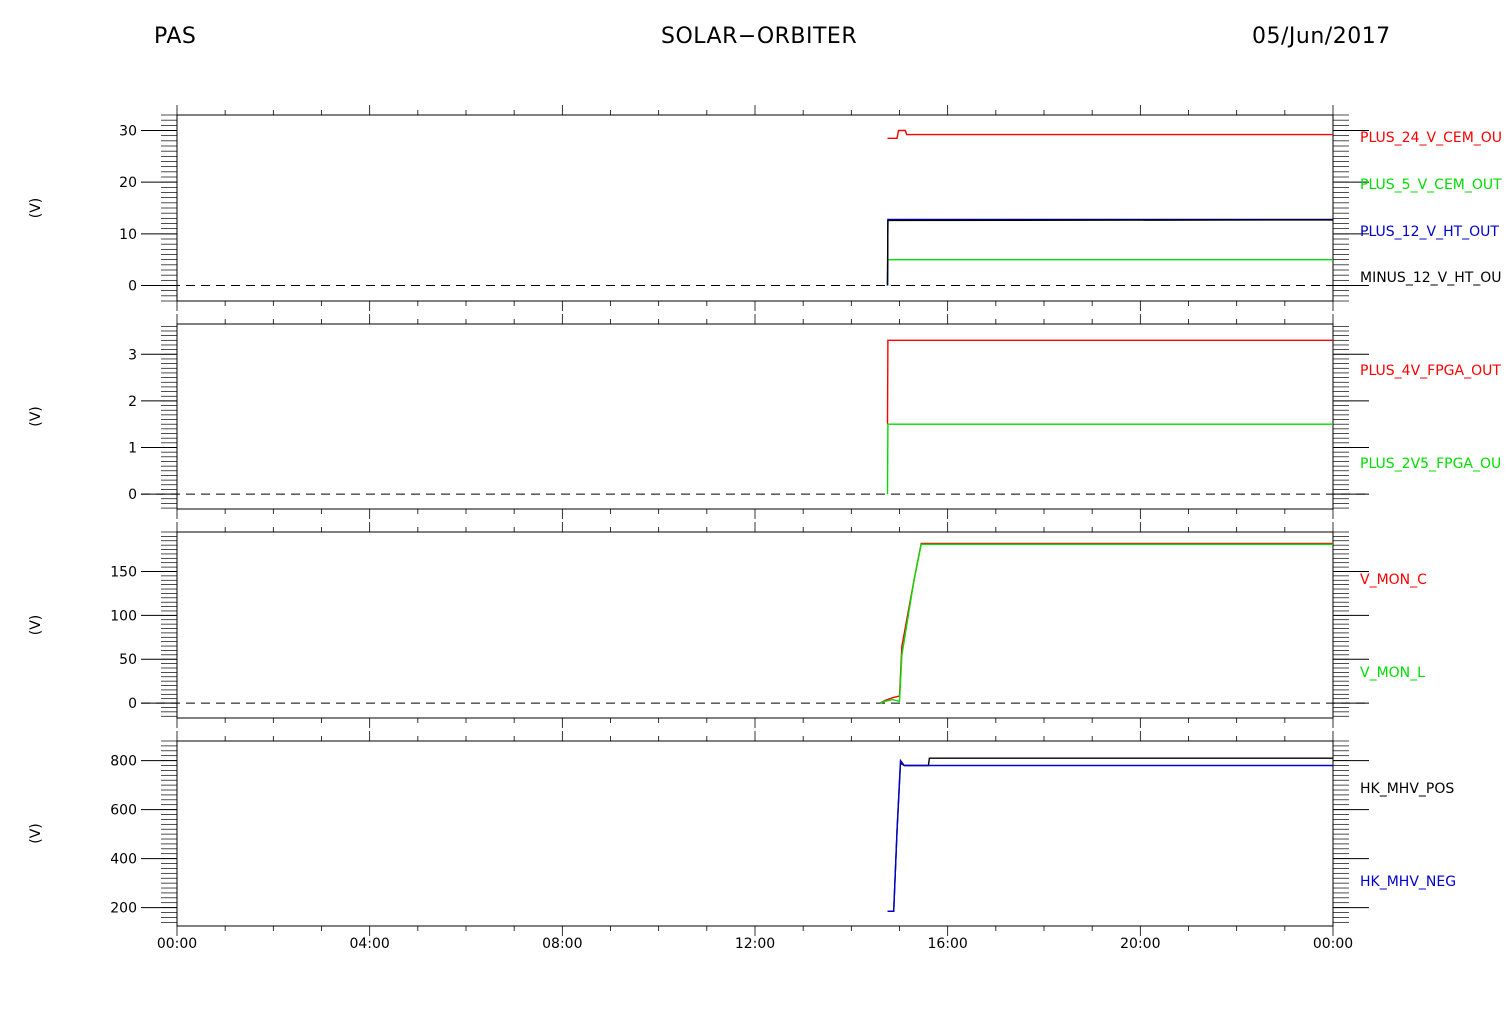  I want to click on y-tick-label: 600, so click(123, 811).